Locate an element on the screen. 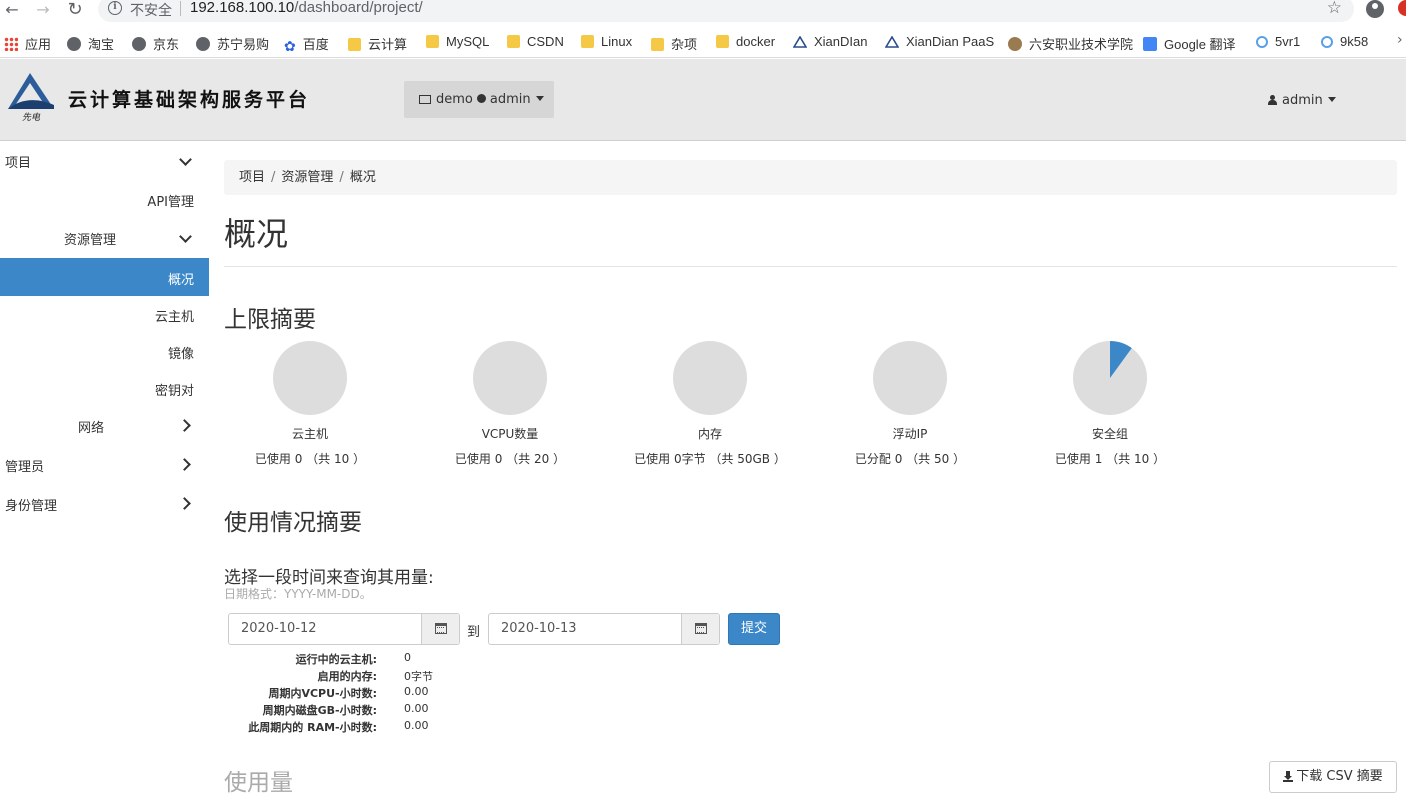 This screenshot has width=1406, height=797. bookmark-taobao: 淘宝 is located at coordinates (91, 43).